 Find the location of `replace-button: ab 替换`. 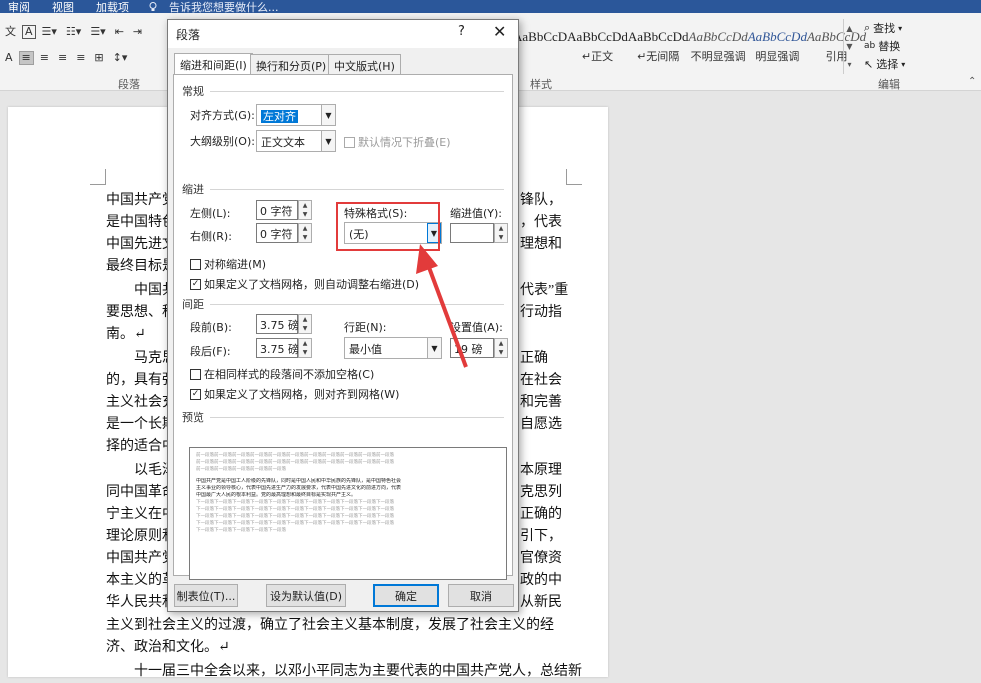

replace-button: ab 替换 is located at coordinates (914, 46).